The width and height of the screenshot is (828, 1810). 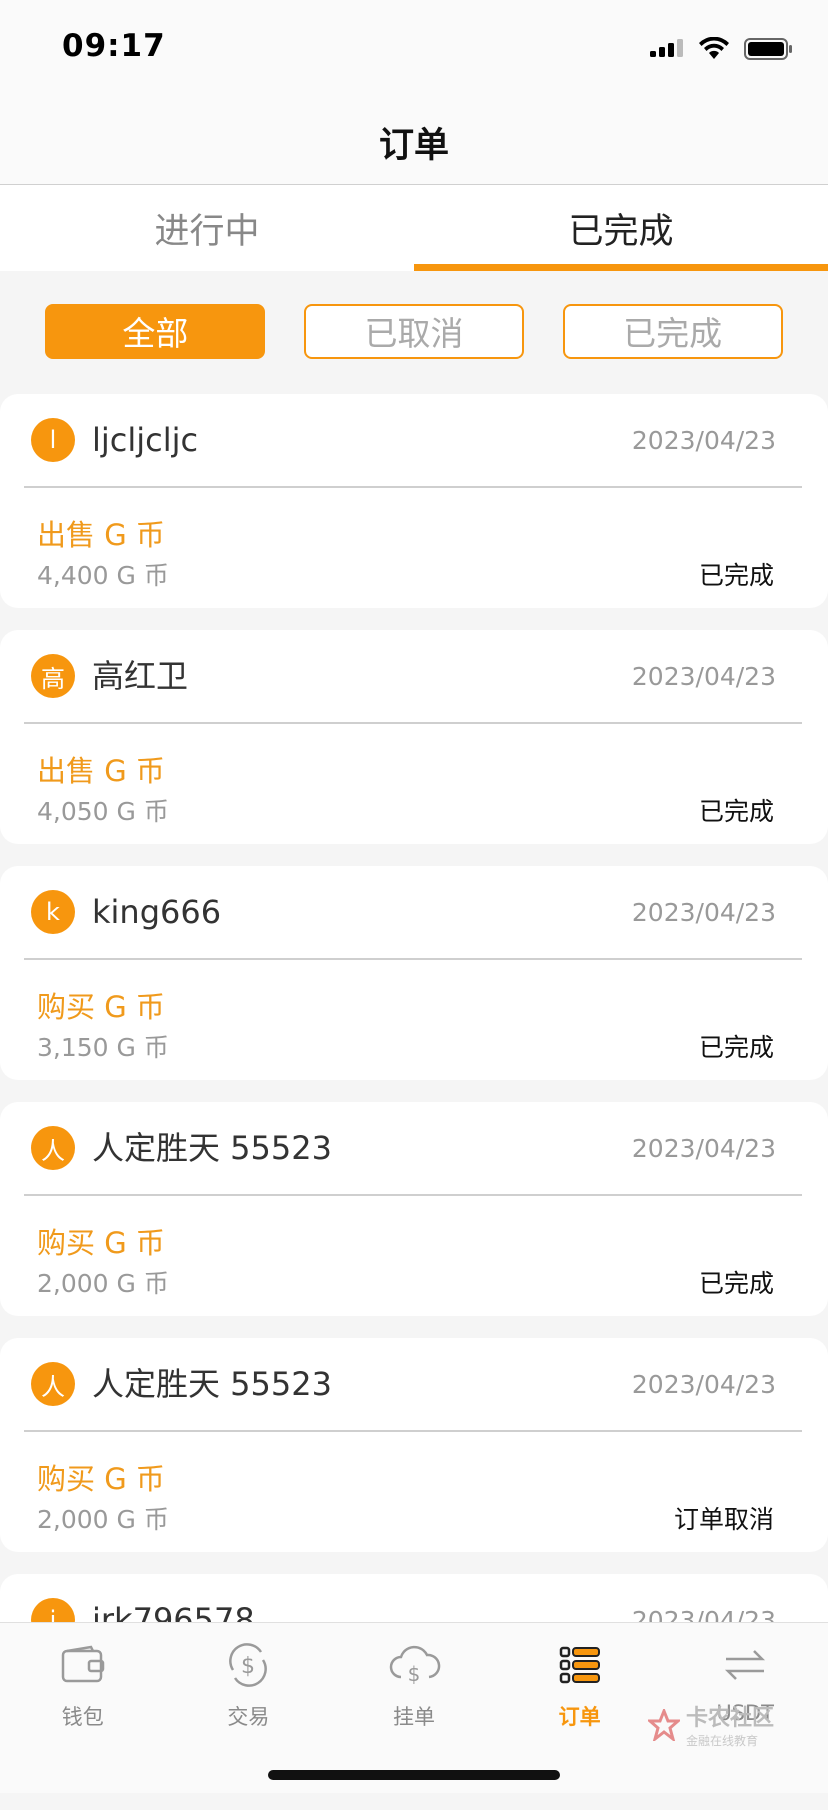 What do you see at coordinates (672, 331) in the screenshot?
I see `filter-completed-button: 已完成` at bounding box center [672, 331].